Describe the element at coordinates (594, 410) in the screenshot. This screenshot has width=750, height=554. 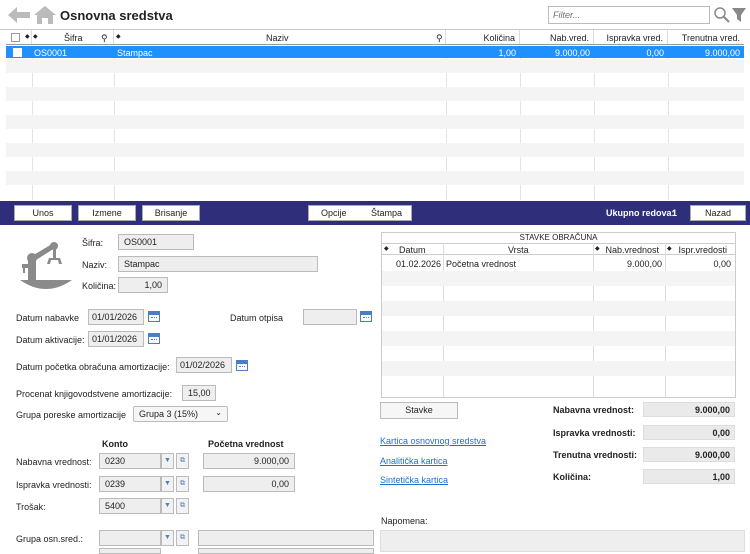
I see `sum-nabavna-label: Nabavna vrednost:` at that location.